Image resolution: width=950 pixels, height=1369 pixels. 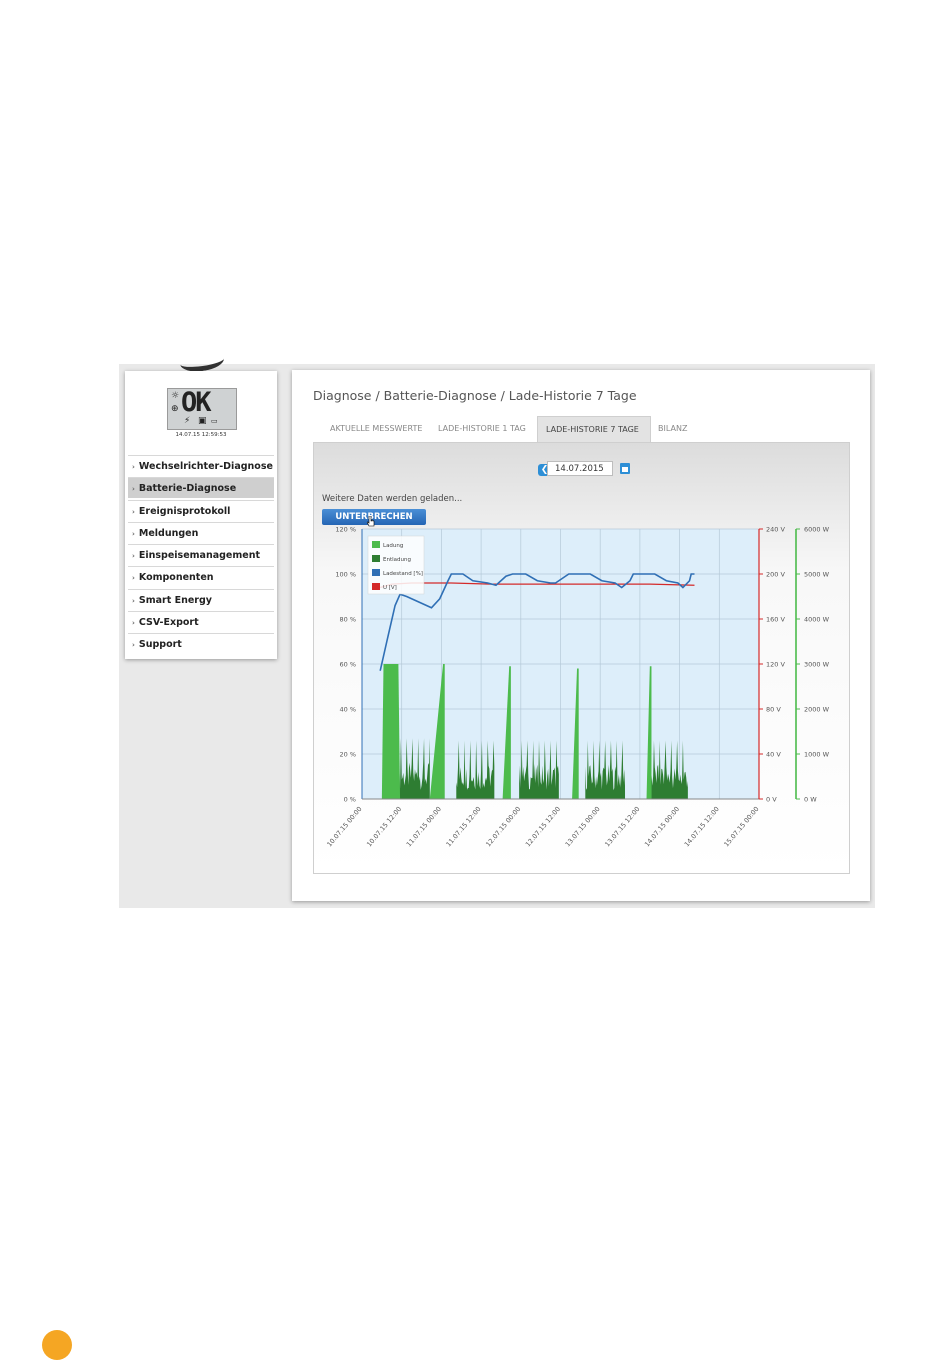 What do you see at coordinates (175, 396) in the screenshot?
I see `sun-icon: ☼` at bounding box center [175, 396].